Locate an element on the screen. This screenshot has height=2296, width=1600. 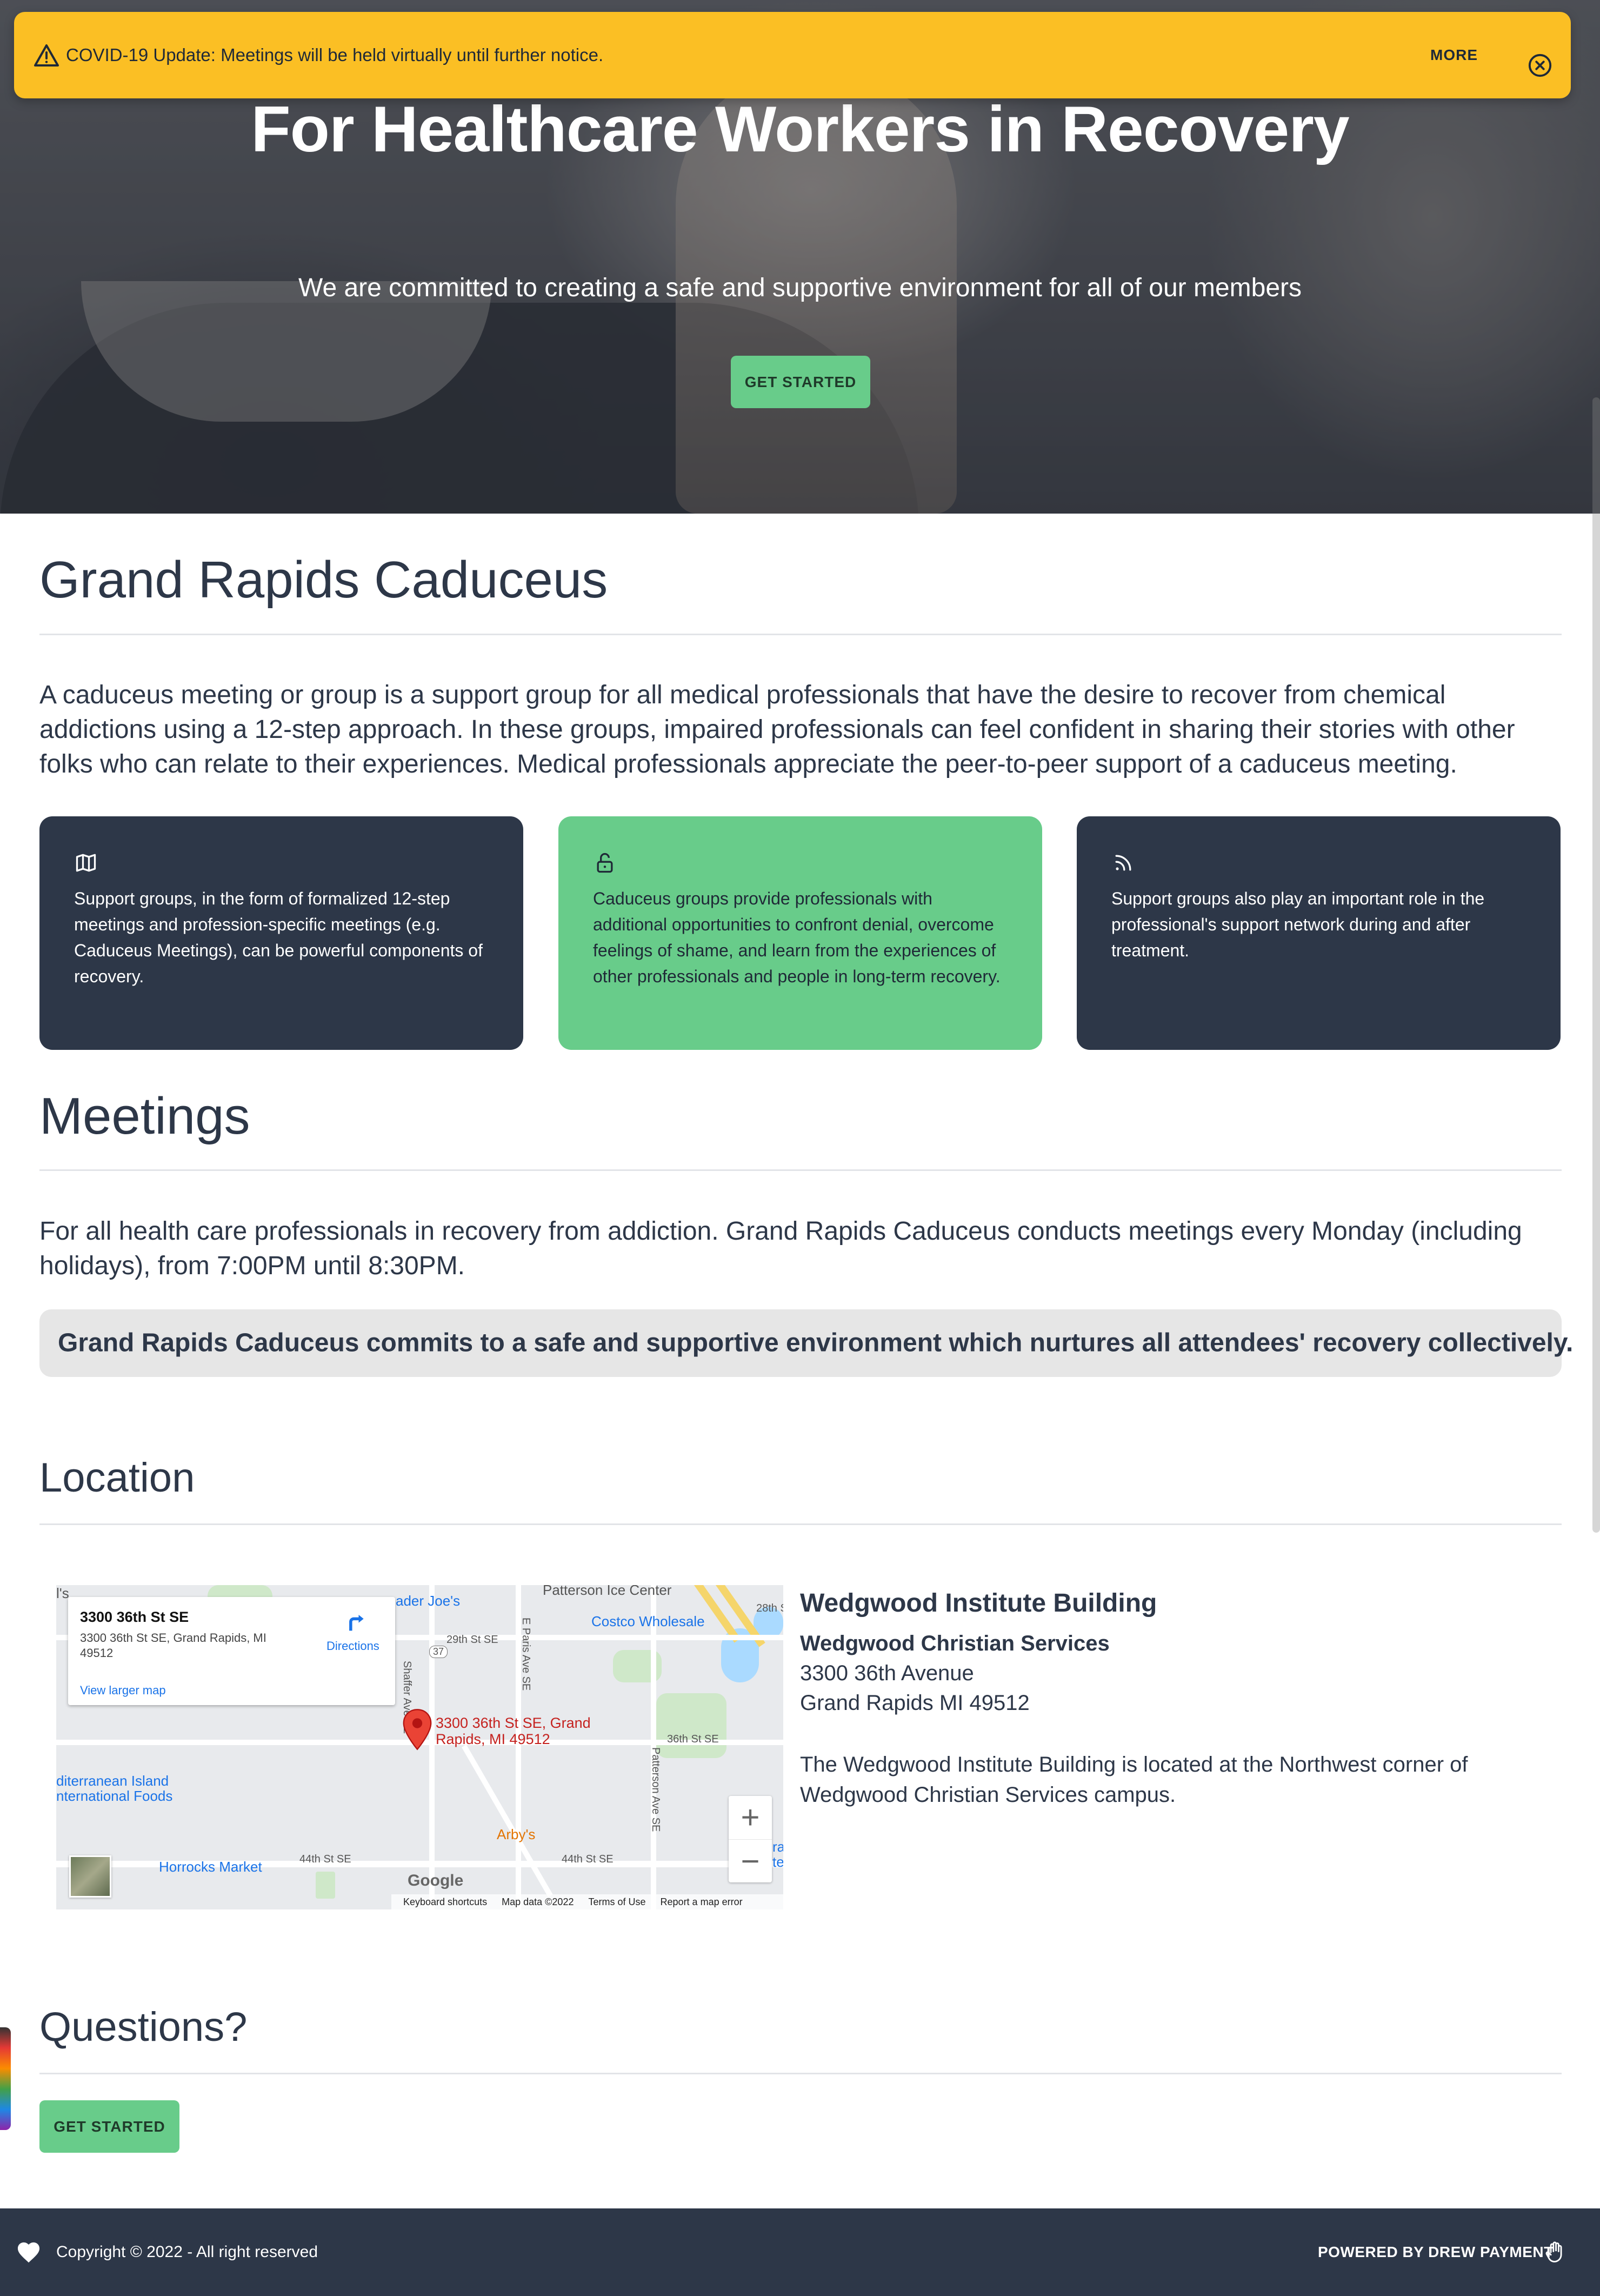
location-street: 3300 36th Avenue is located at coordinates (887, 1673).